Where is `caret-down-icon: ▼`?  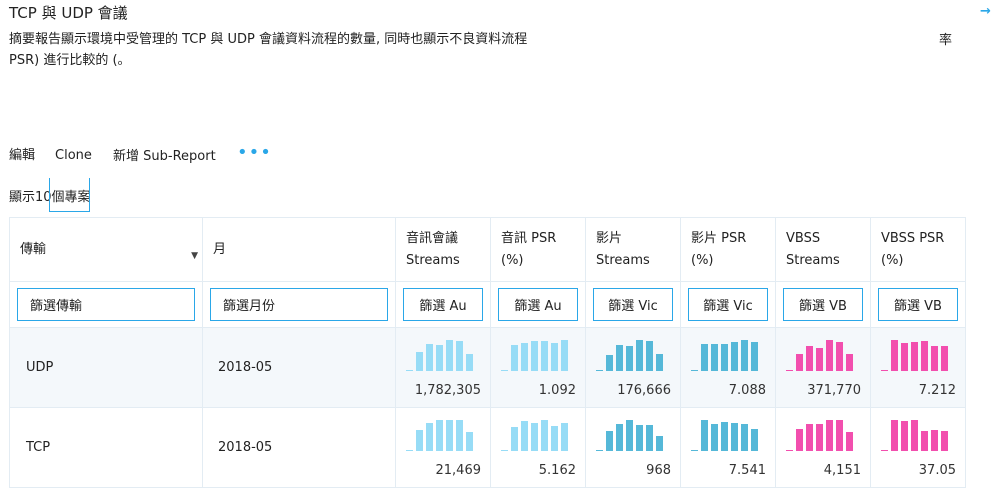 caret-down-icon: ▼ is located at coordinates (194, 256).